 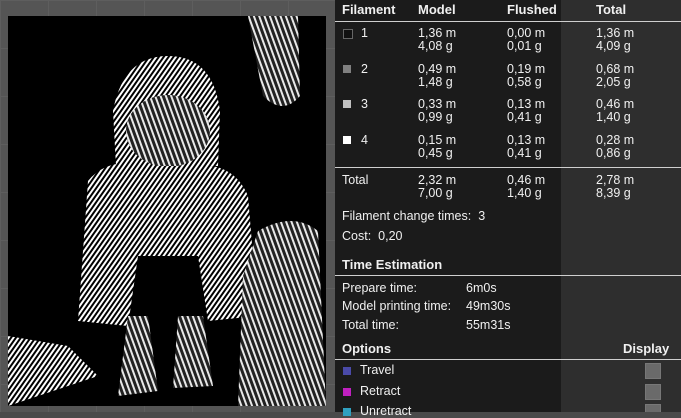 I want to click on model-printing-time-value: 49m30s, so click(x=488, y=306).